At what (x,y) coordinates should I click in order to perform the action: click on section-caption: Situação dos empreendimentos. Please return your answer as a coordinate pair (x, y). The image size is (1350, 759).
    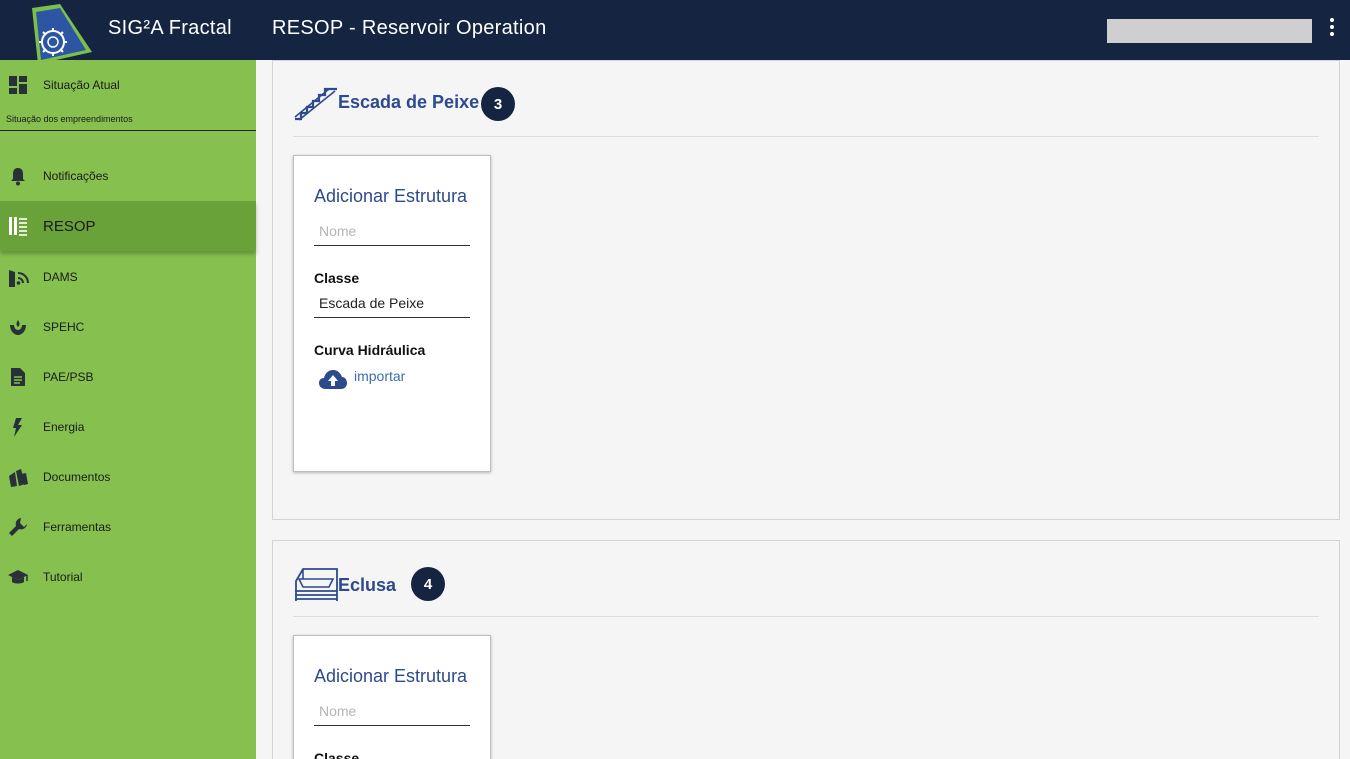
    Looking at the image, I should click on (69, 119).